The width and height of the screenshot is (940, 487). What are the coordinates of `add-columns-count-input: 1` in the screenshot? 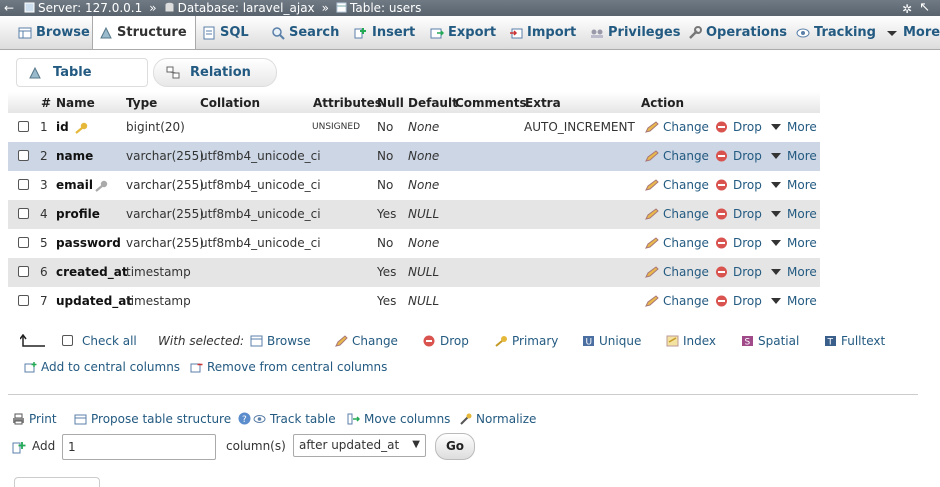 It's located at (139, 447).